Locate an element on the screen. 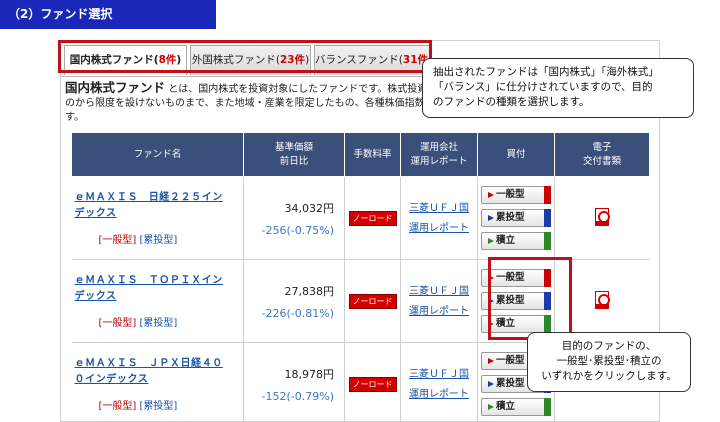 The image size is (720, 422). price-change: -226(-0.81%) is located at coordinates (297, 313).